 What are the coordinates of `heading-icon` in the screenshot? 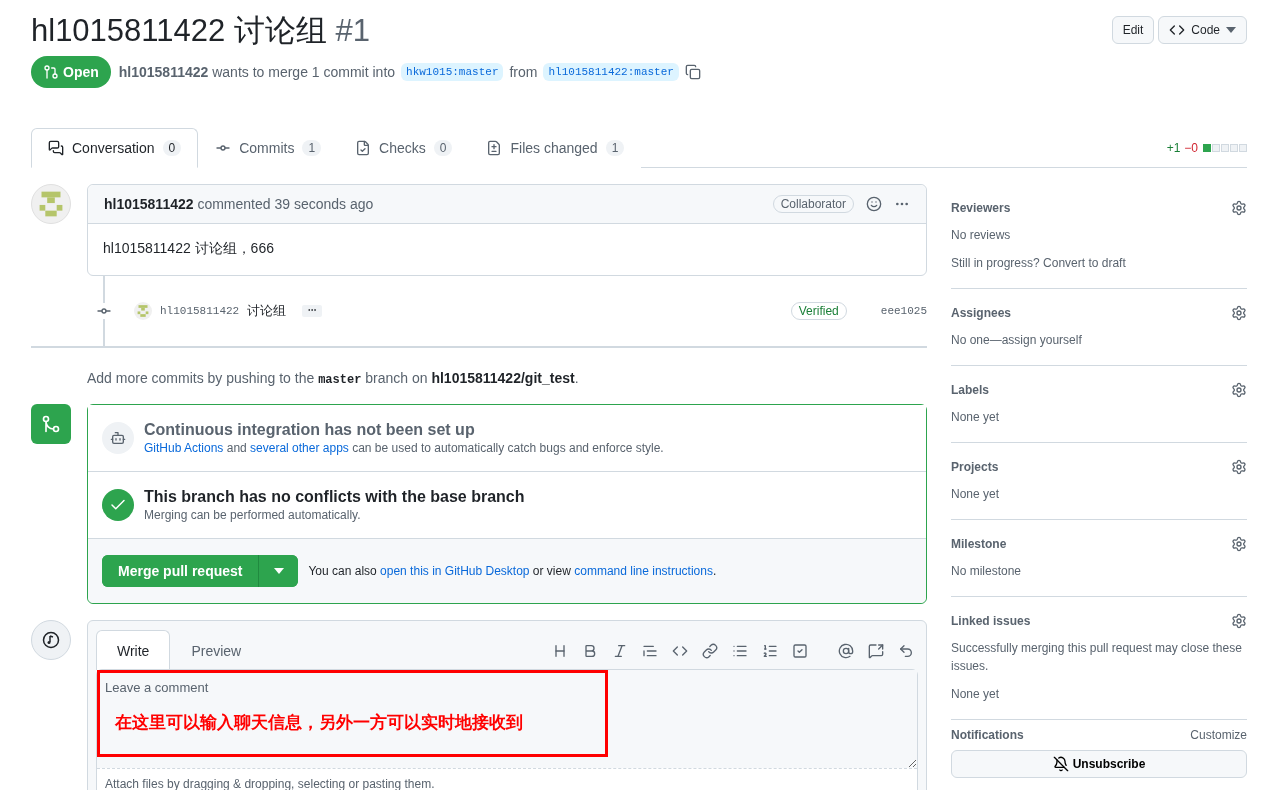 It's located at (560, 651).